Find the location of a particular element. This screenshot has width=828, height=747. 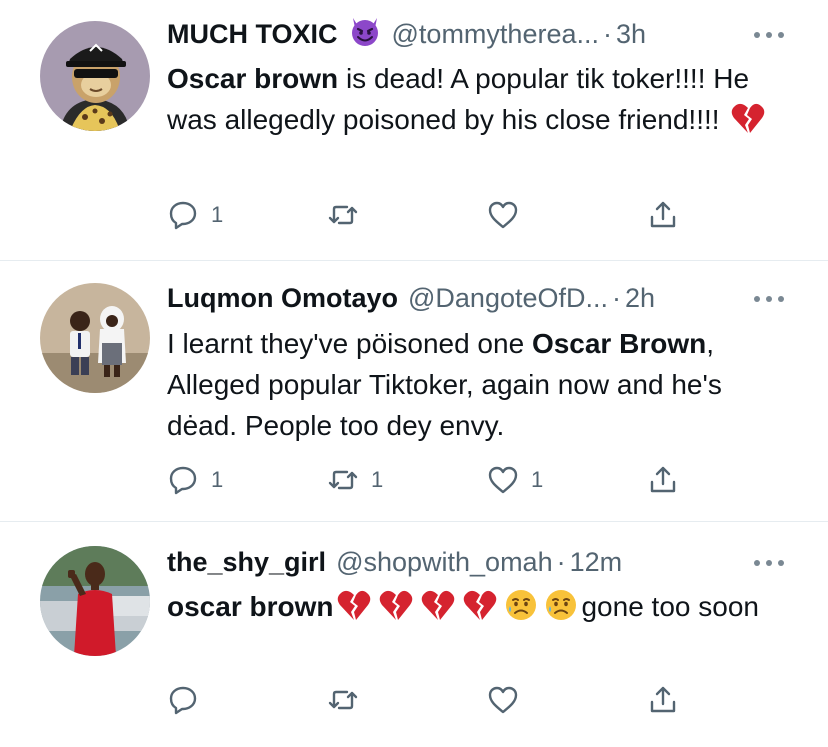

tweet-header: the_shy_girl @shopwith_omah · 12m is located at coordinates (467, 562).